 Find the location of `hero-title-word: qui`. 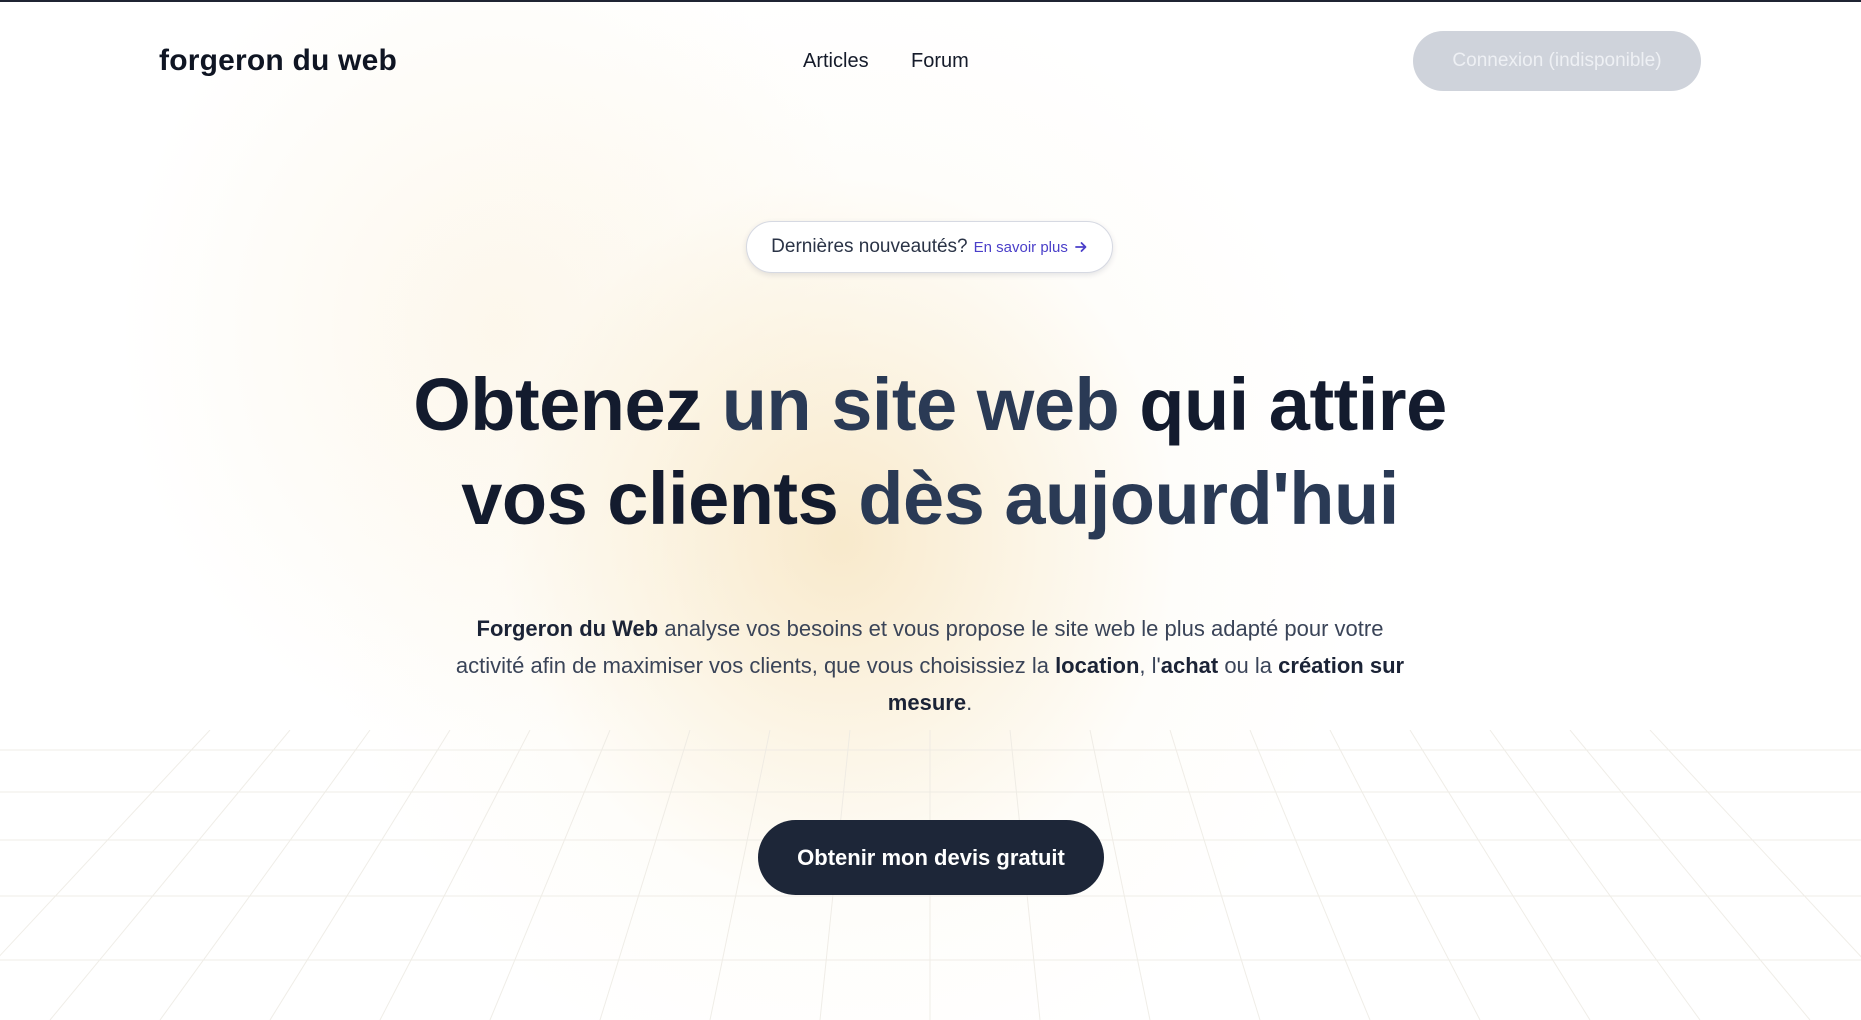

hero-title-word: qui is located at coordinates (1194, 404).